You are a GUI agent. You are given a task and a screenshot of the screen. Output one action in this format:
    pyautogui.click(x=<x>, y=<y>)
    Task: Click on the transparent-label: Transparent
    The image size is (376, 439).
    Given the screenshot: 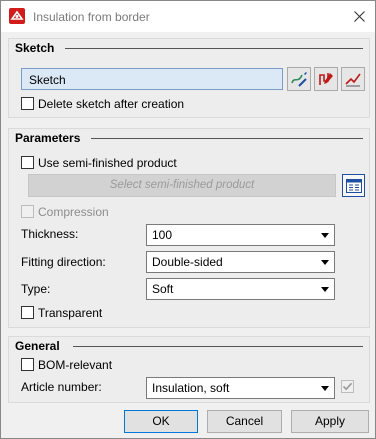 What is the action you would take?
    pyautogui.click(x=70, y=313)
    